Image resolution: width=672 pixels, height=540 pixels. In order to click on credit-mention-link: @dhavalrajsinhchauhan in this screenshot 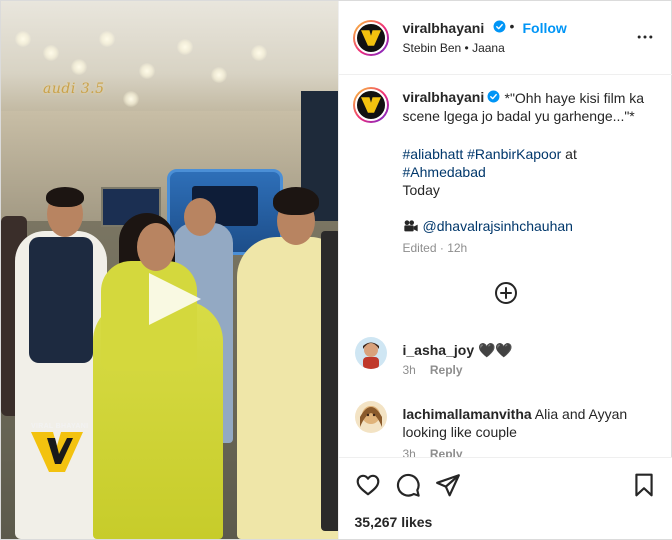, I will do `click(498, 226)`.